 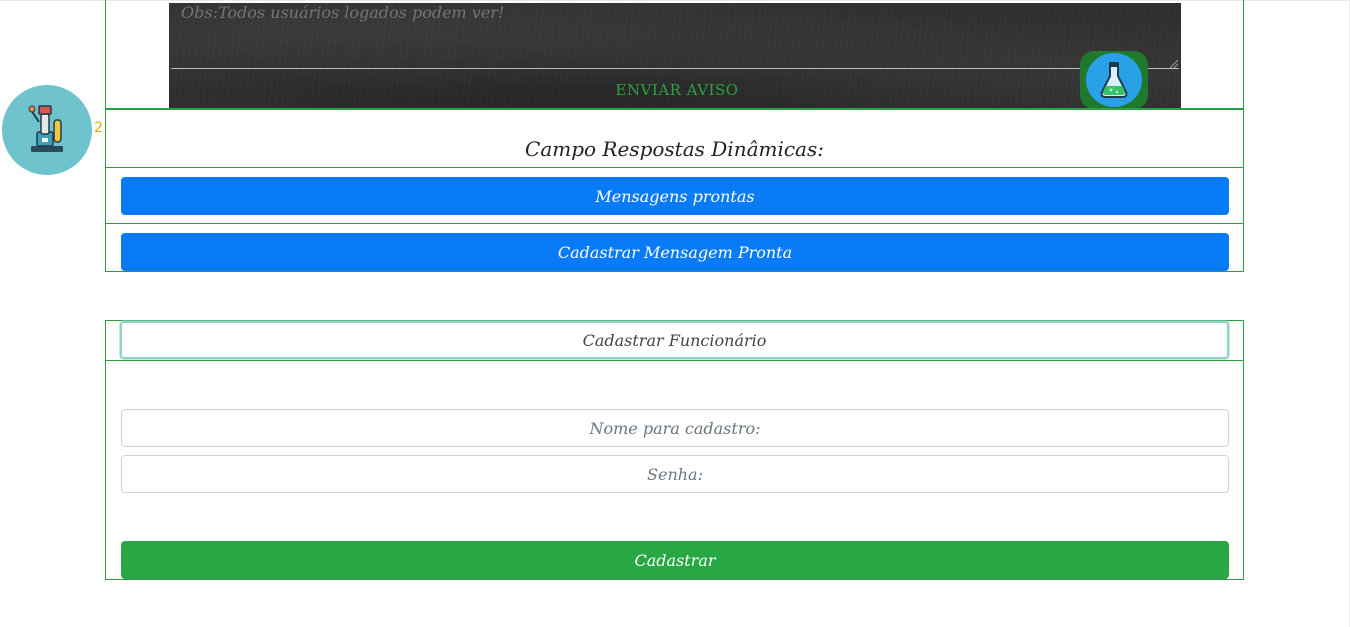 I want to click on ready-messages-row: Mensagens prontas, so click(x=674, y=195).